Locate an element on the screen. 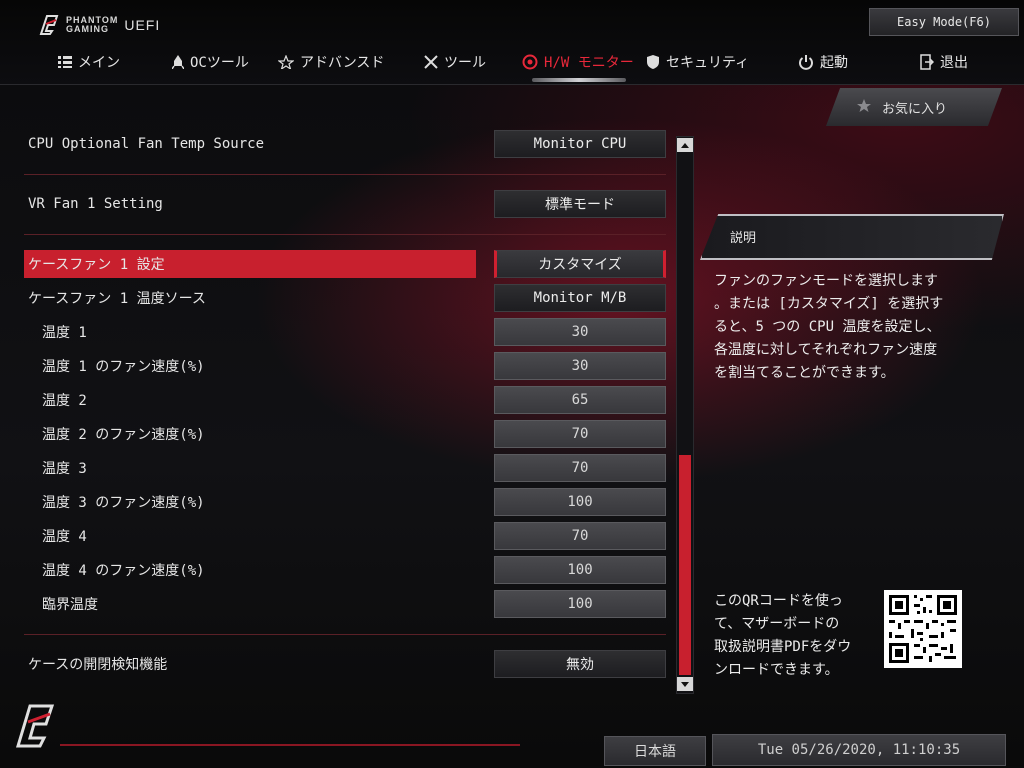 The width and height of the screenshot is (1024, 768). setting-row: CPU Optional Fan Temp Source Monitor CPU is located at coordinates (345, 144).